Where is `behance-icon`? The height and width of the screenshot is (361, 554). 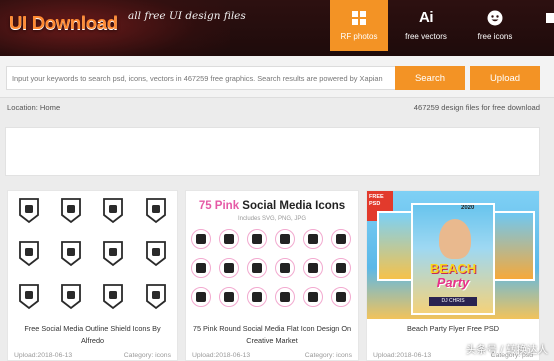
behance-icon is located at coordinates (113, 296).